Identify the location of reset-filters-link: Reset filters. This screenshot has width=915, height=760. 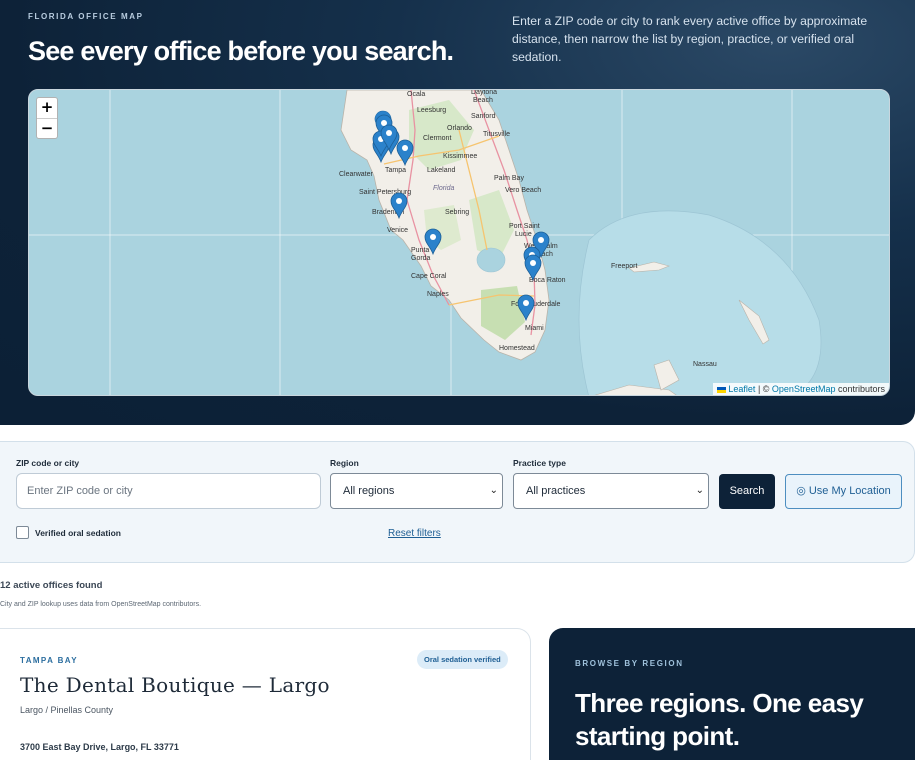
(414, 533).